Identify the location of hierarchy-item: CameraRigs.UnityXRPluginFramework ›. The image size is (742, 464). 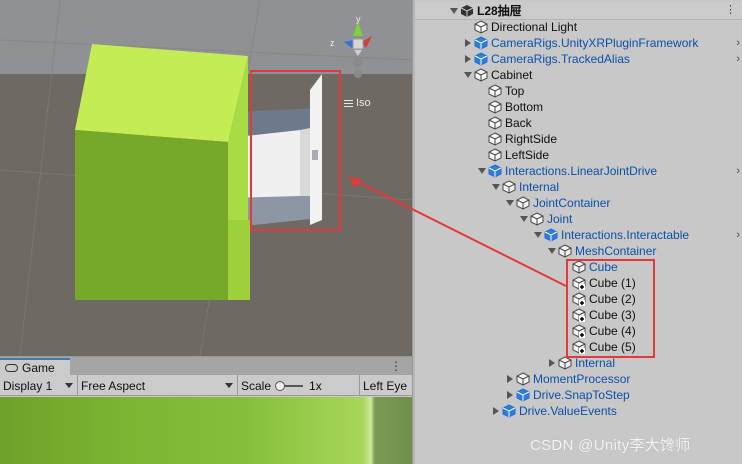
(578, 43).